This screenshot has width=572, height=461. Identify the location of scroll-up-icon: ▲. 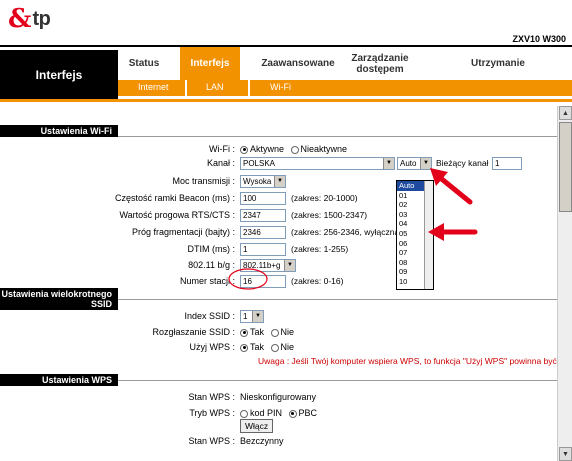
(565, 113).